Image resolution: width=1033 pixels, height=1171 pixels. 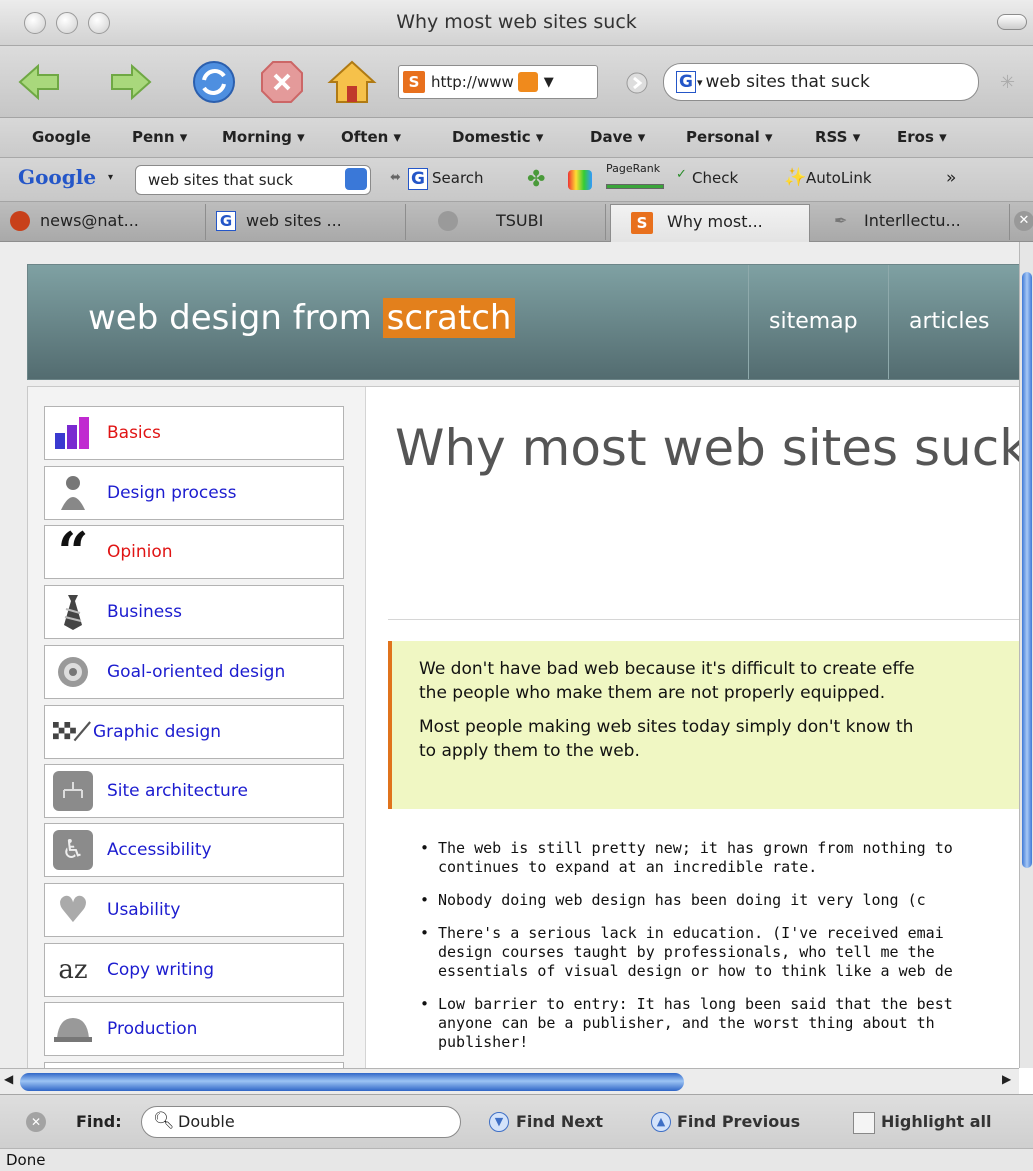 I want to click on horizontal-scrollbar: ◀ ▶, so click(x=509, y=1081).